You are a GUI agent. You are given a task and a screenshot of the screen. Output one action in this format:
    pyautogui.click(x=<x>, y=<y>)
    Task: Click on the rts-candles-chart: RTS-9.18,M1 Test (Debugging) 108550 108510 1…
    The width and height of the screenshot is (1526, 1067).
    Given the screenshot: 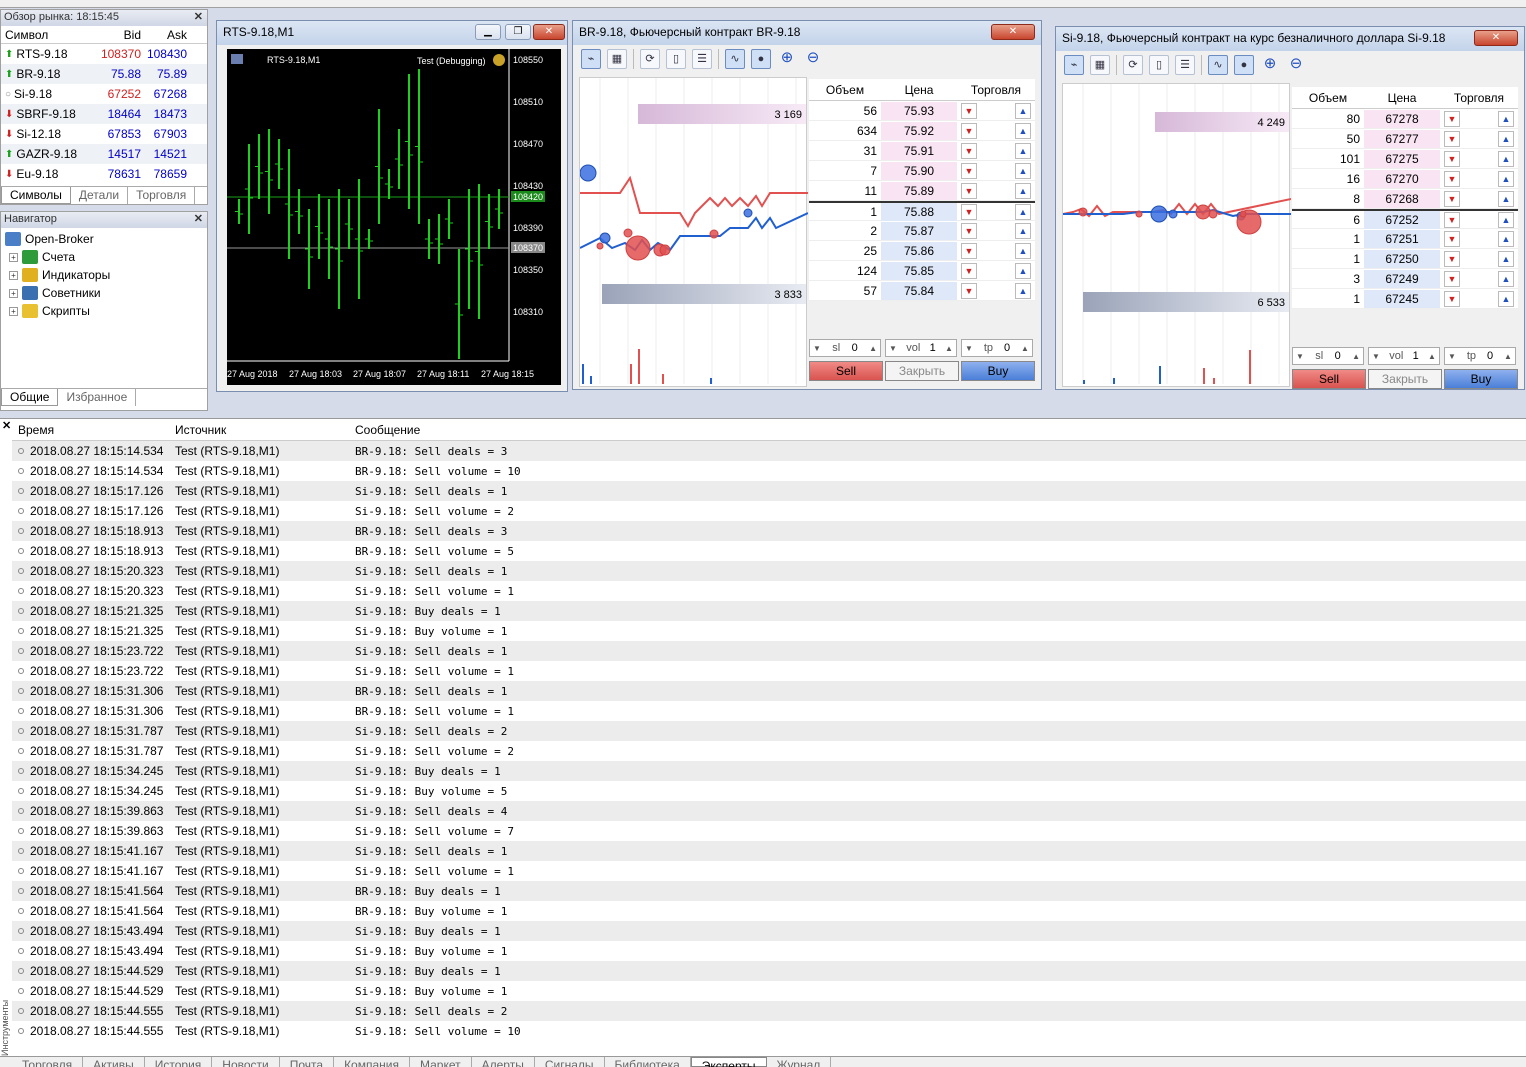 What is the action you would take?
    pyautogui.click(x=394, y=217)
    